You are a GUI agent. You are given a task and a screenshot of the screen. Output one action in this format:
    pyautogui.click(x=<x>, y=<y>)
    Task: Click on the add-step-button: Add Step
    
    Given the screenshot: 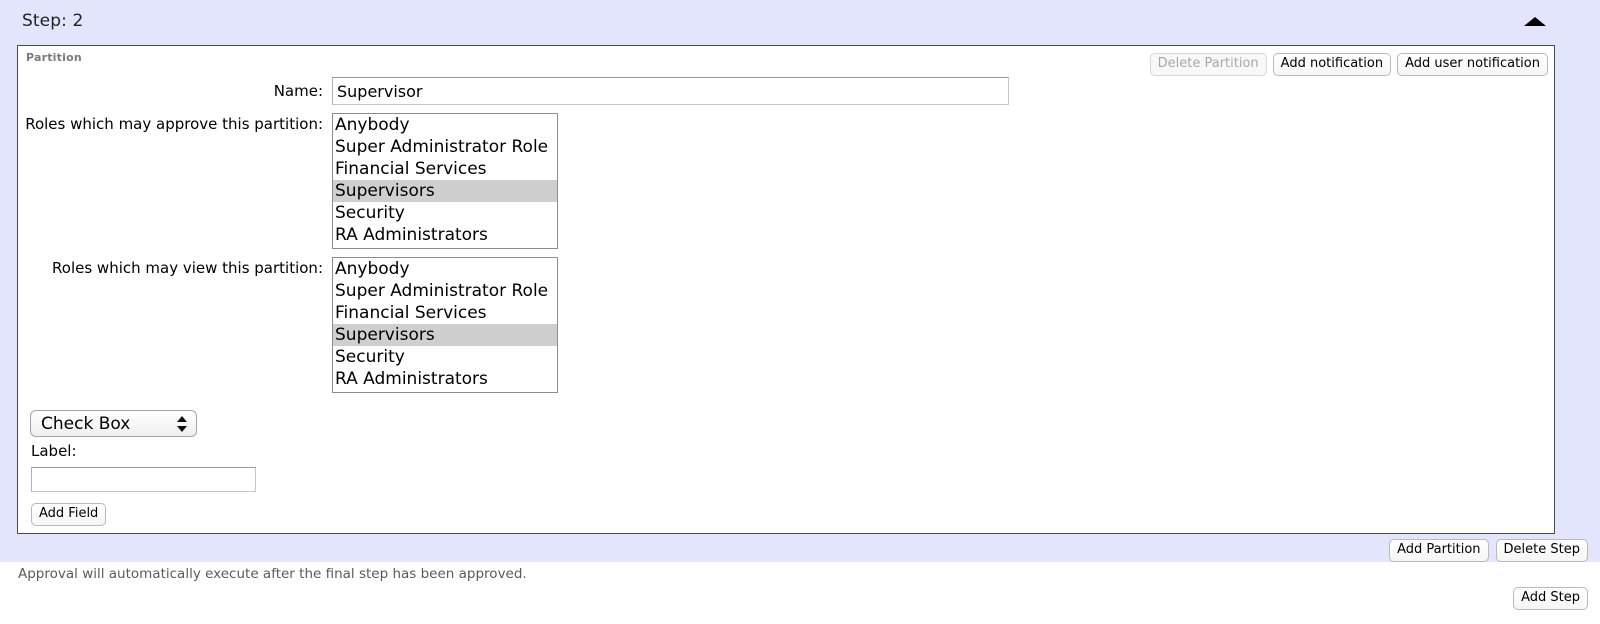 What is the action you would take?
    pyautogui.click(x=1550, y=598)
    